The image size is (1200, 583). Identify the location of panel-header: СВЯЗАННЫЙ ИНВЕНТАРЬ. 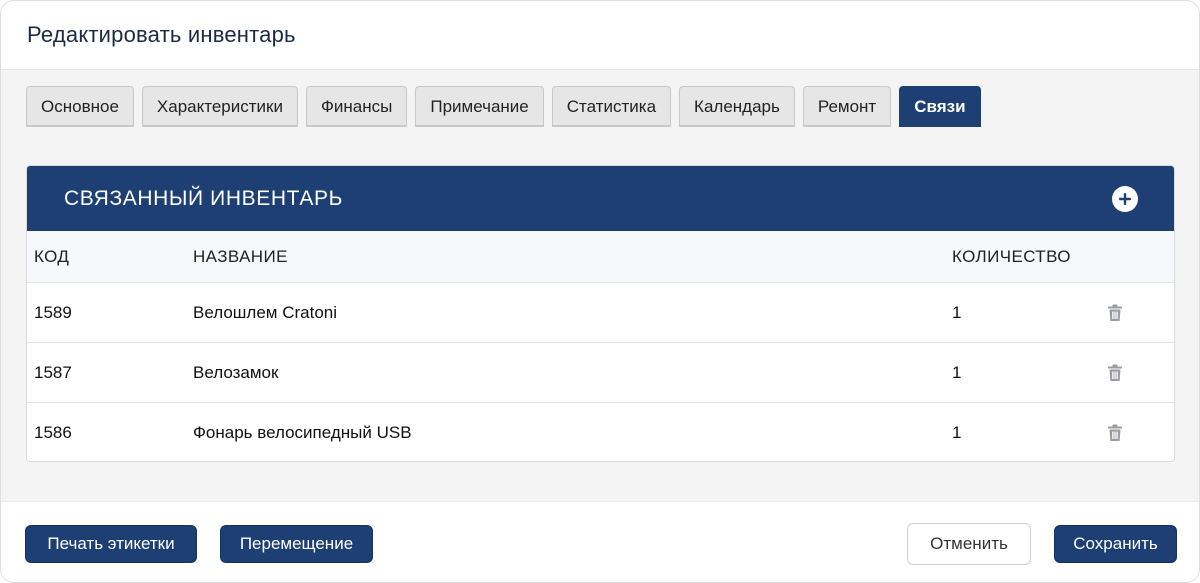
(600, 198).